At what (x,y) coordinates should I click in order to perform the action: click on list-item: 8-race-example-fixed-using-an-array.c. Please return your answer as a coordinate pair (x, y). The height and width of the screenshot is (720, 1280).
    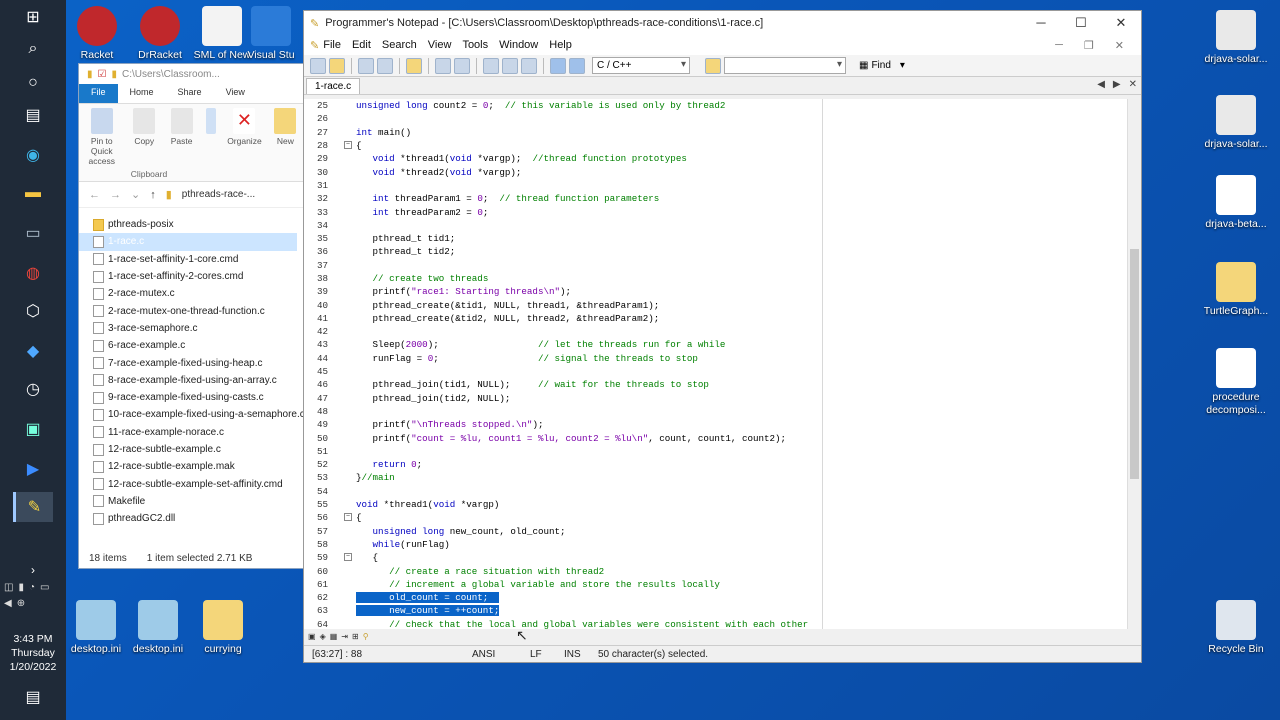
    Looking at the image, I should click on (191, 380).